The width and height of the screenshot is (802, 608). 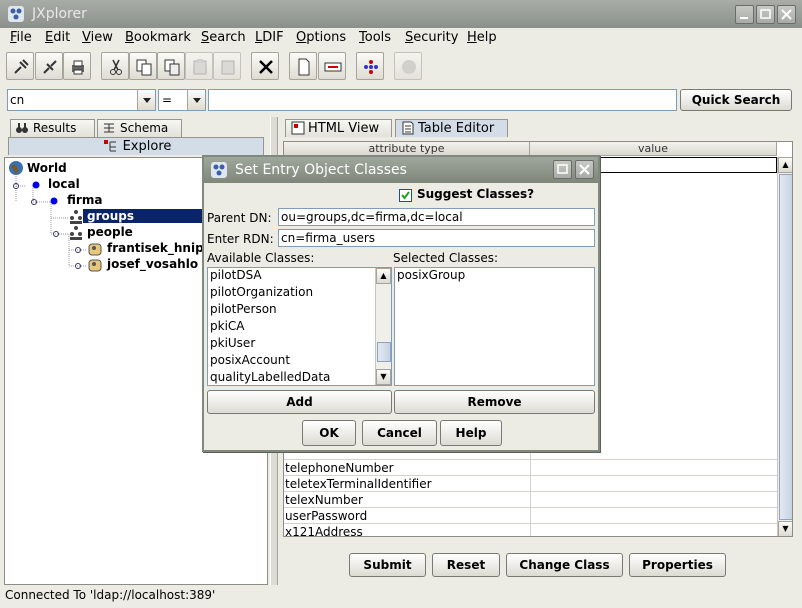 I want to click on list-item: posixAccount, so click(x=250, y=360).